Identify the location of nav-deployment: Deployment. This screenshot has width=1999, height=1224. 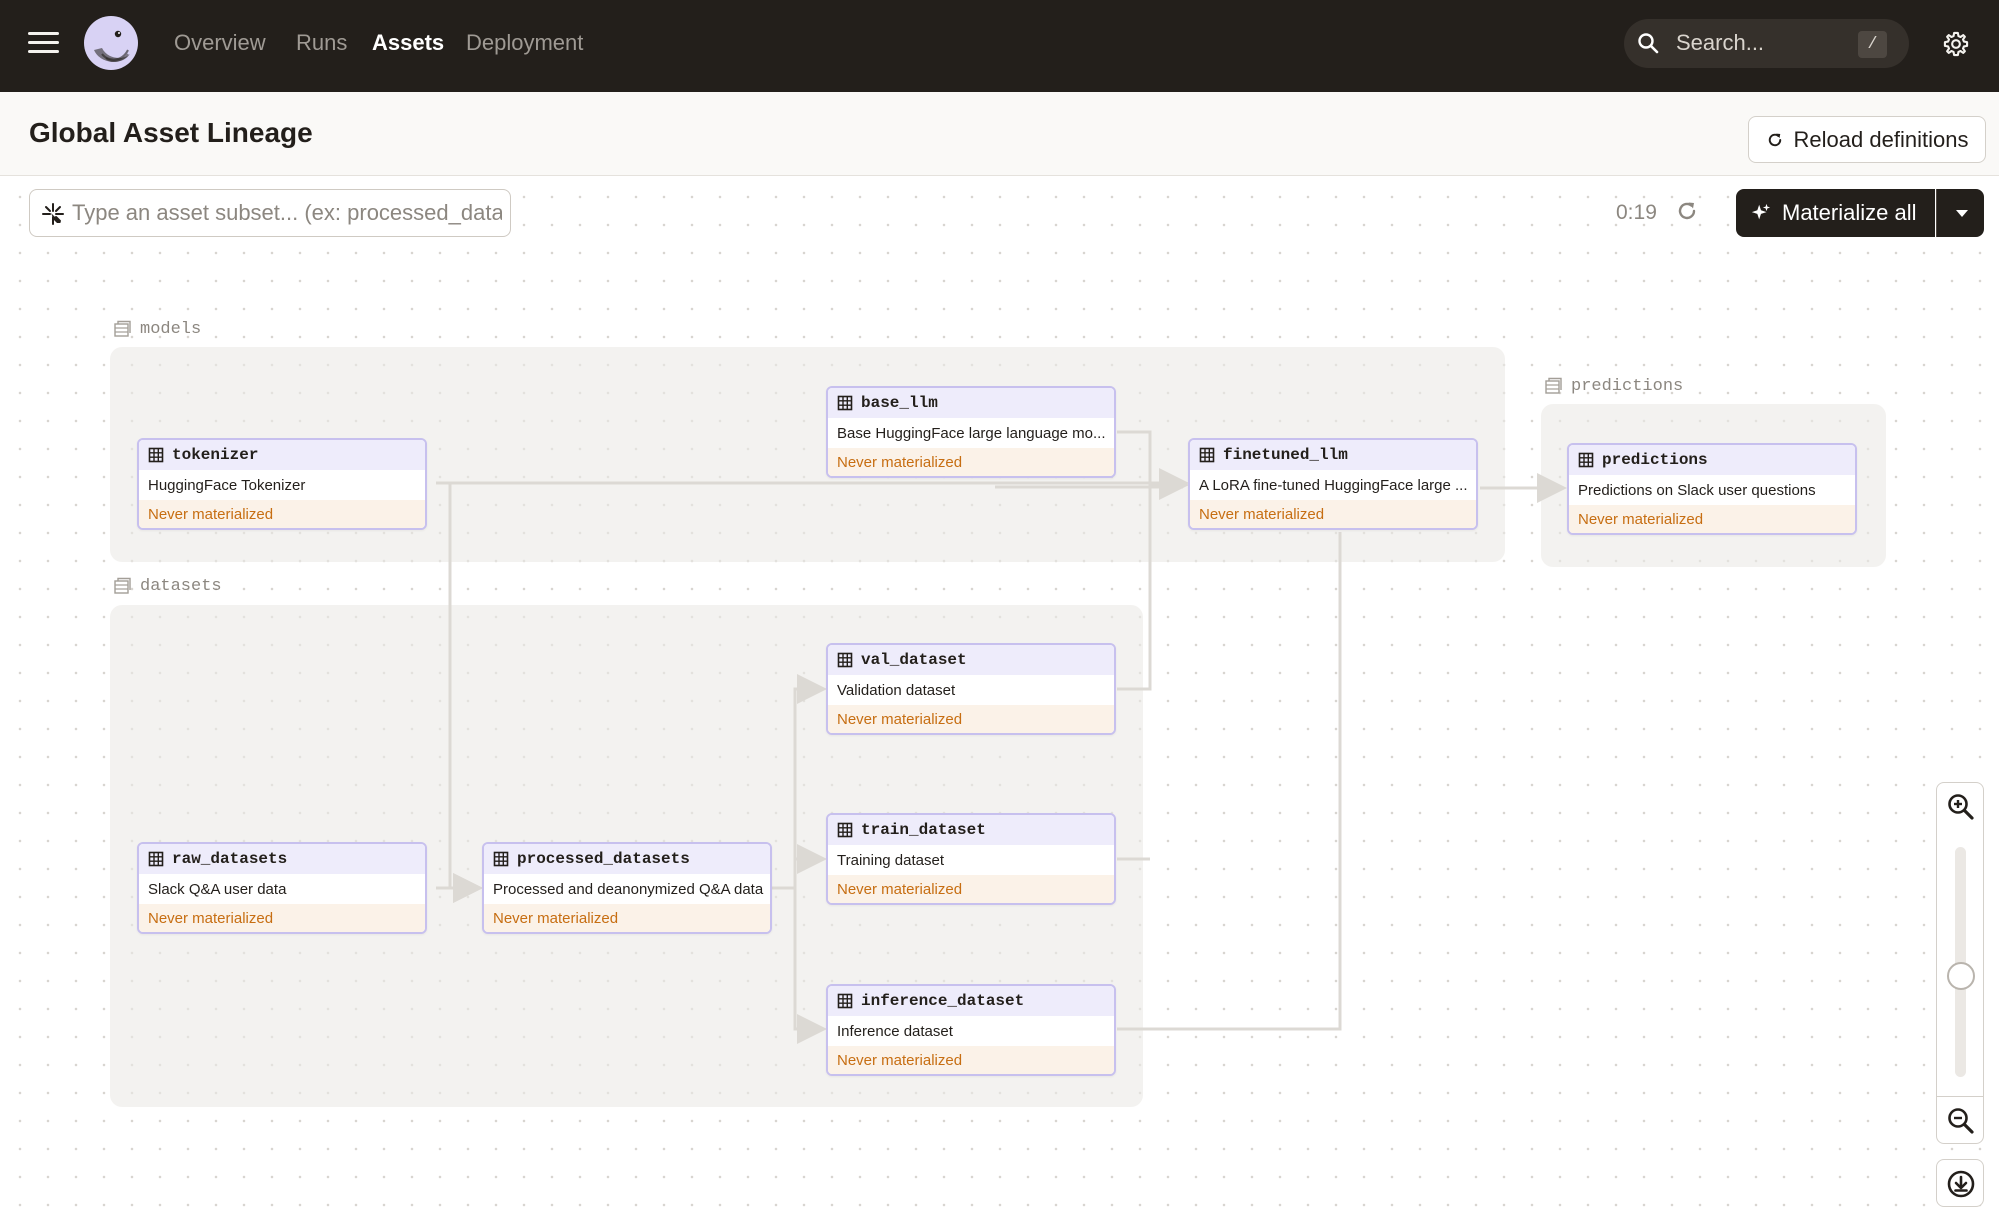
(524, 43).